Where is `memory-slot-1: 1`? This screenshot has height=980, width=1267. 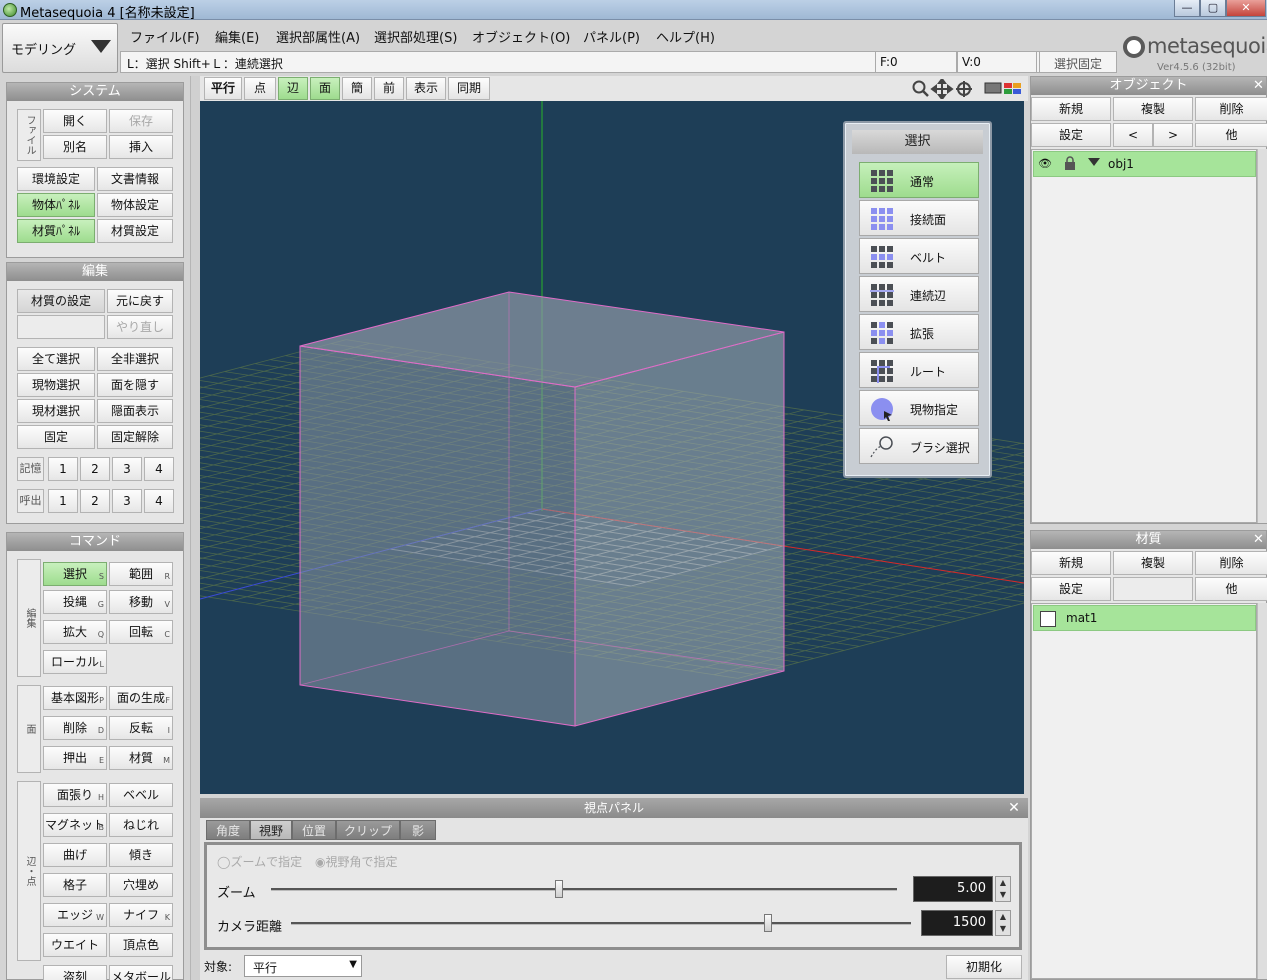 memory-slot-1: 1 is located at coordinates (63, 469).